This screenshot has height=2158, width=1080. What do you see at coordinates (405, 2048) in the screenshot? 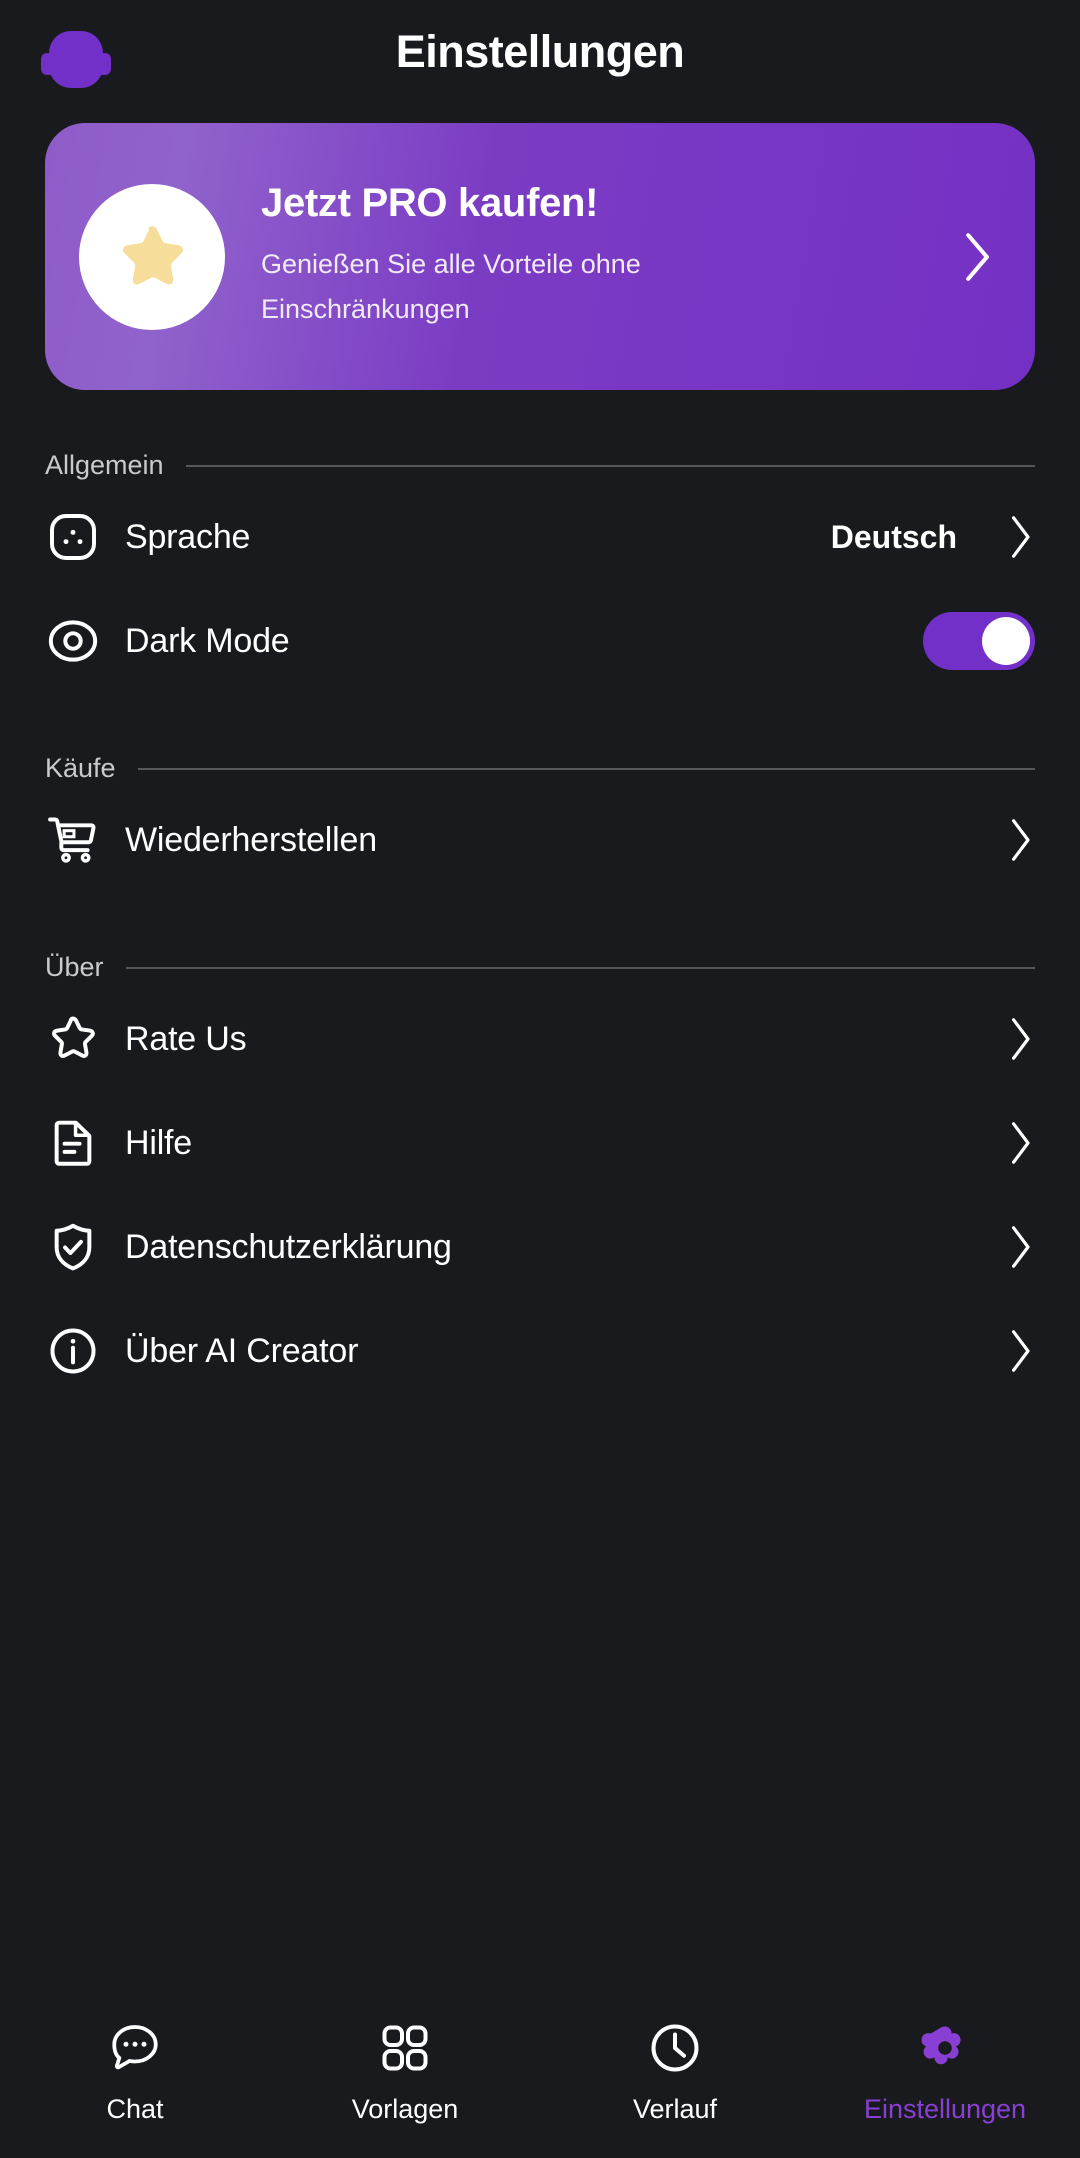
I see `grid-four-icon` at bounding box center [405, 2048].